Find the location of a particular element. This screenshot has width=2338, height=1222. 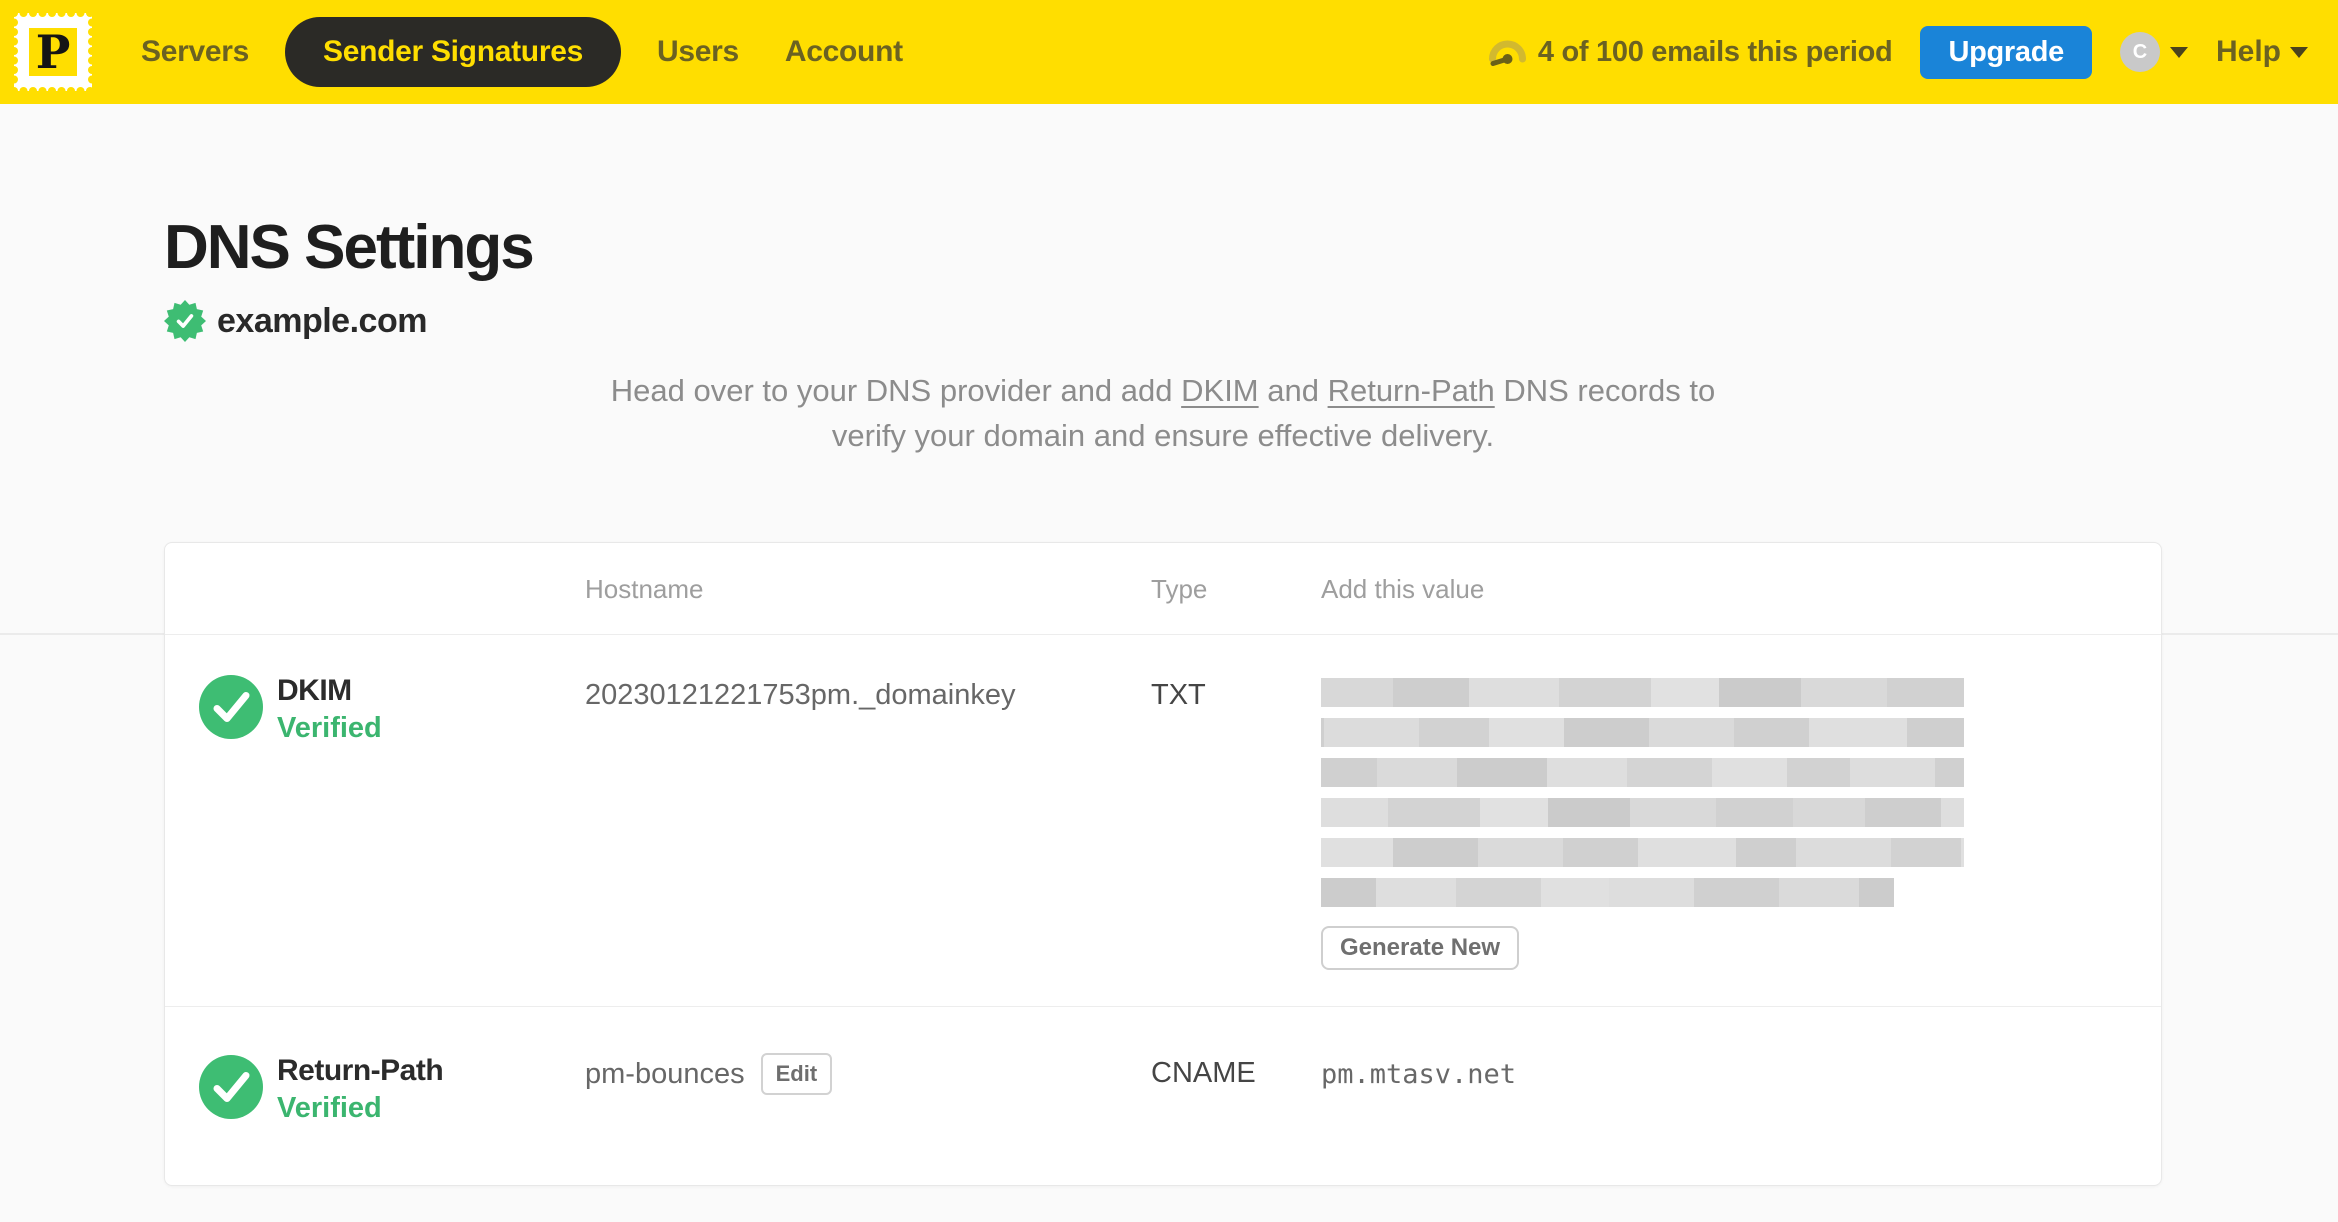

return-path-type: CNAME is located at coordinates (1203, 1073).